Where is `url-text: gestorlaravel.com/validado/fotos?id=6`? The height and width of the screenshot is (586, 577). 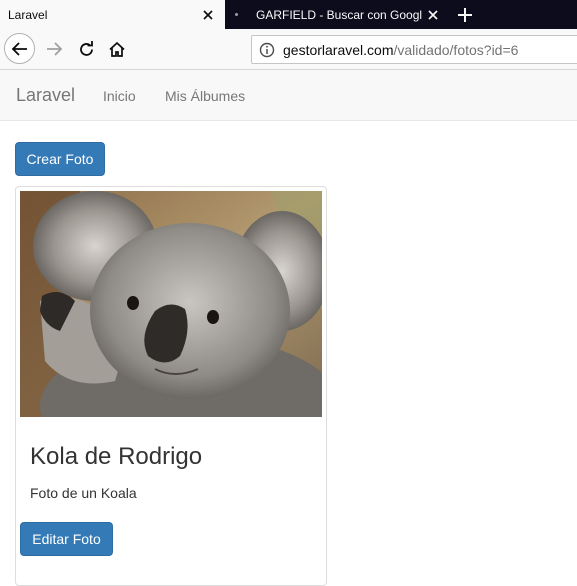 url-text: gestorlaravel.com/validado/fotos?id=6 is located at coordinates (400, 50).